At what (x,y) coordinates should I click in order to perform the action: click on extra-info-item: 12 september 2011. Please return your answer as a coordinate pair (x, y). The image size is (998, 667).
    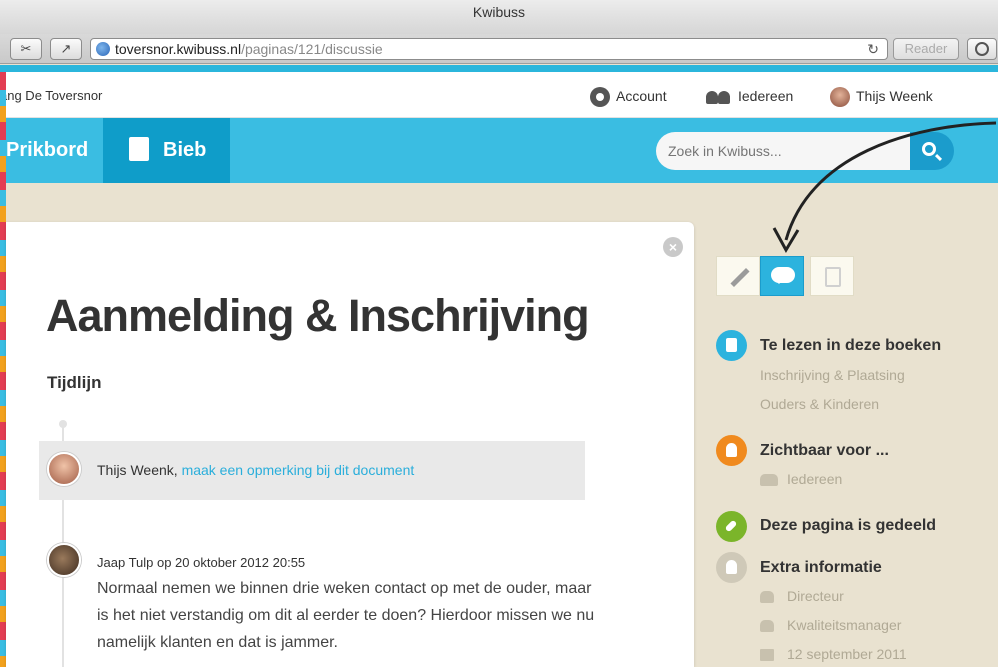
    Looking at the image, I should click on (847, 654).